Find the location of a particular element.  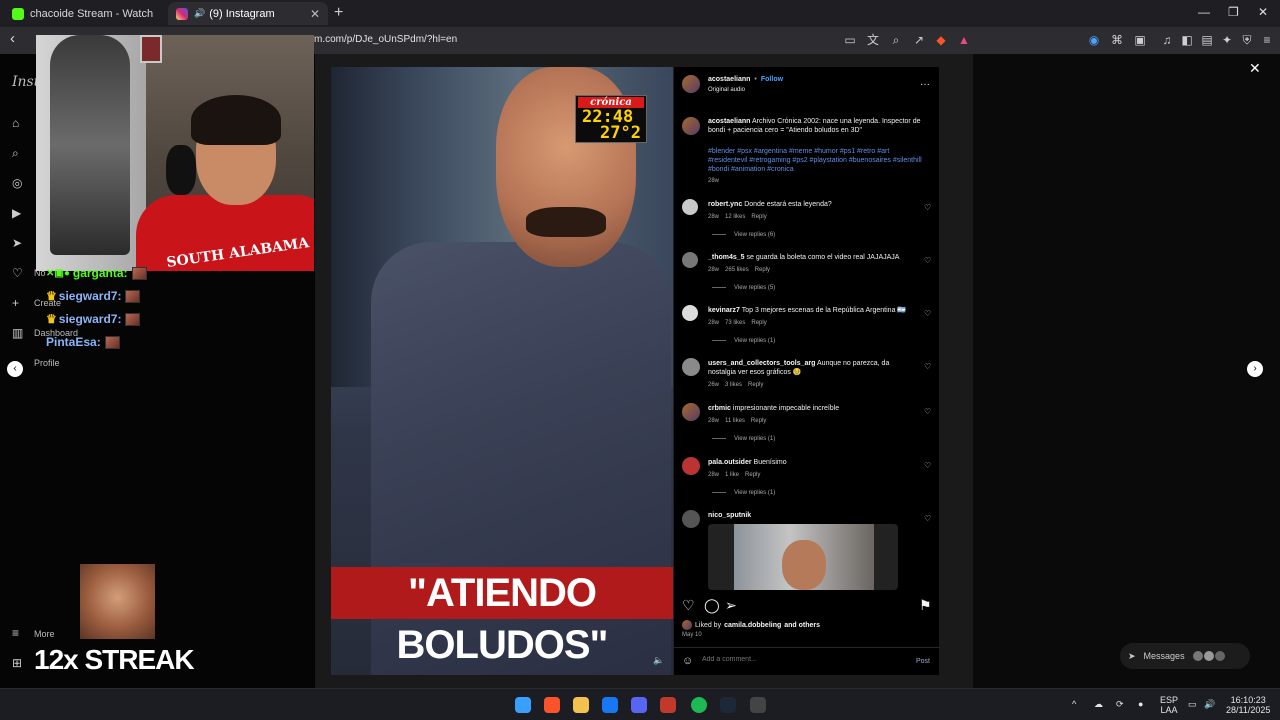

more-icon: ≡ is located at coordinates (15, 633).